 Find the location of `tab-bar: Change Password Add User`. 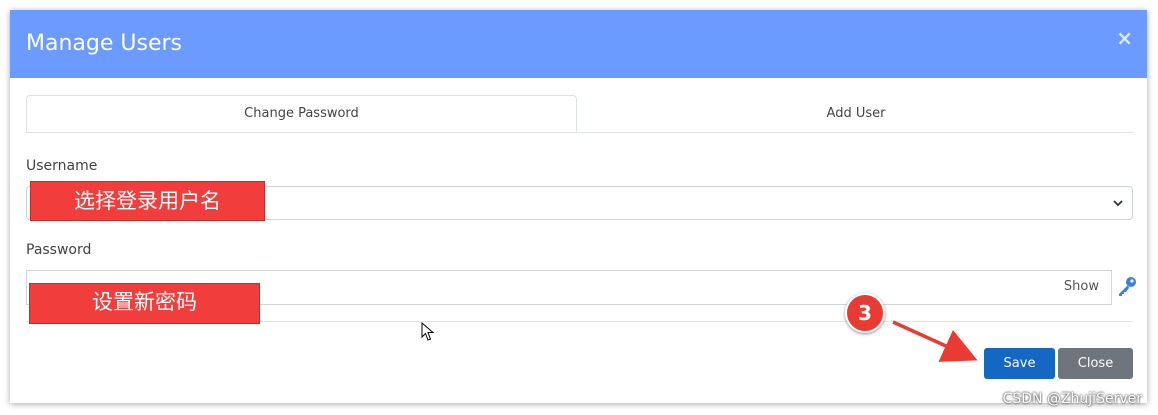

tab-bar: Change Password Add User is located at coordinates (579, 114).